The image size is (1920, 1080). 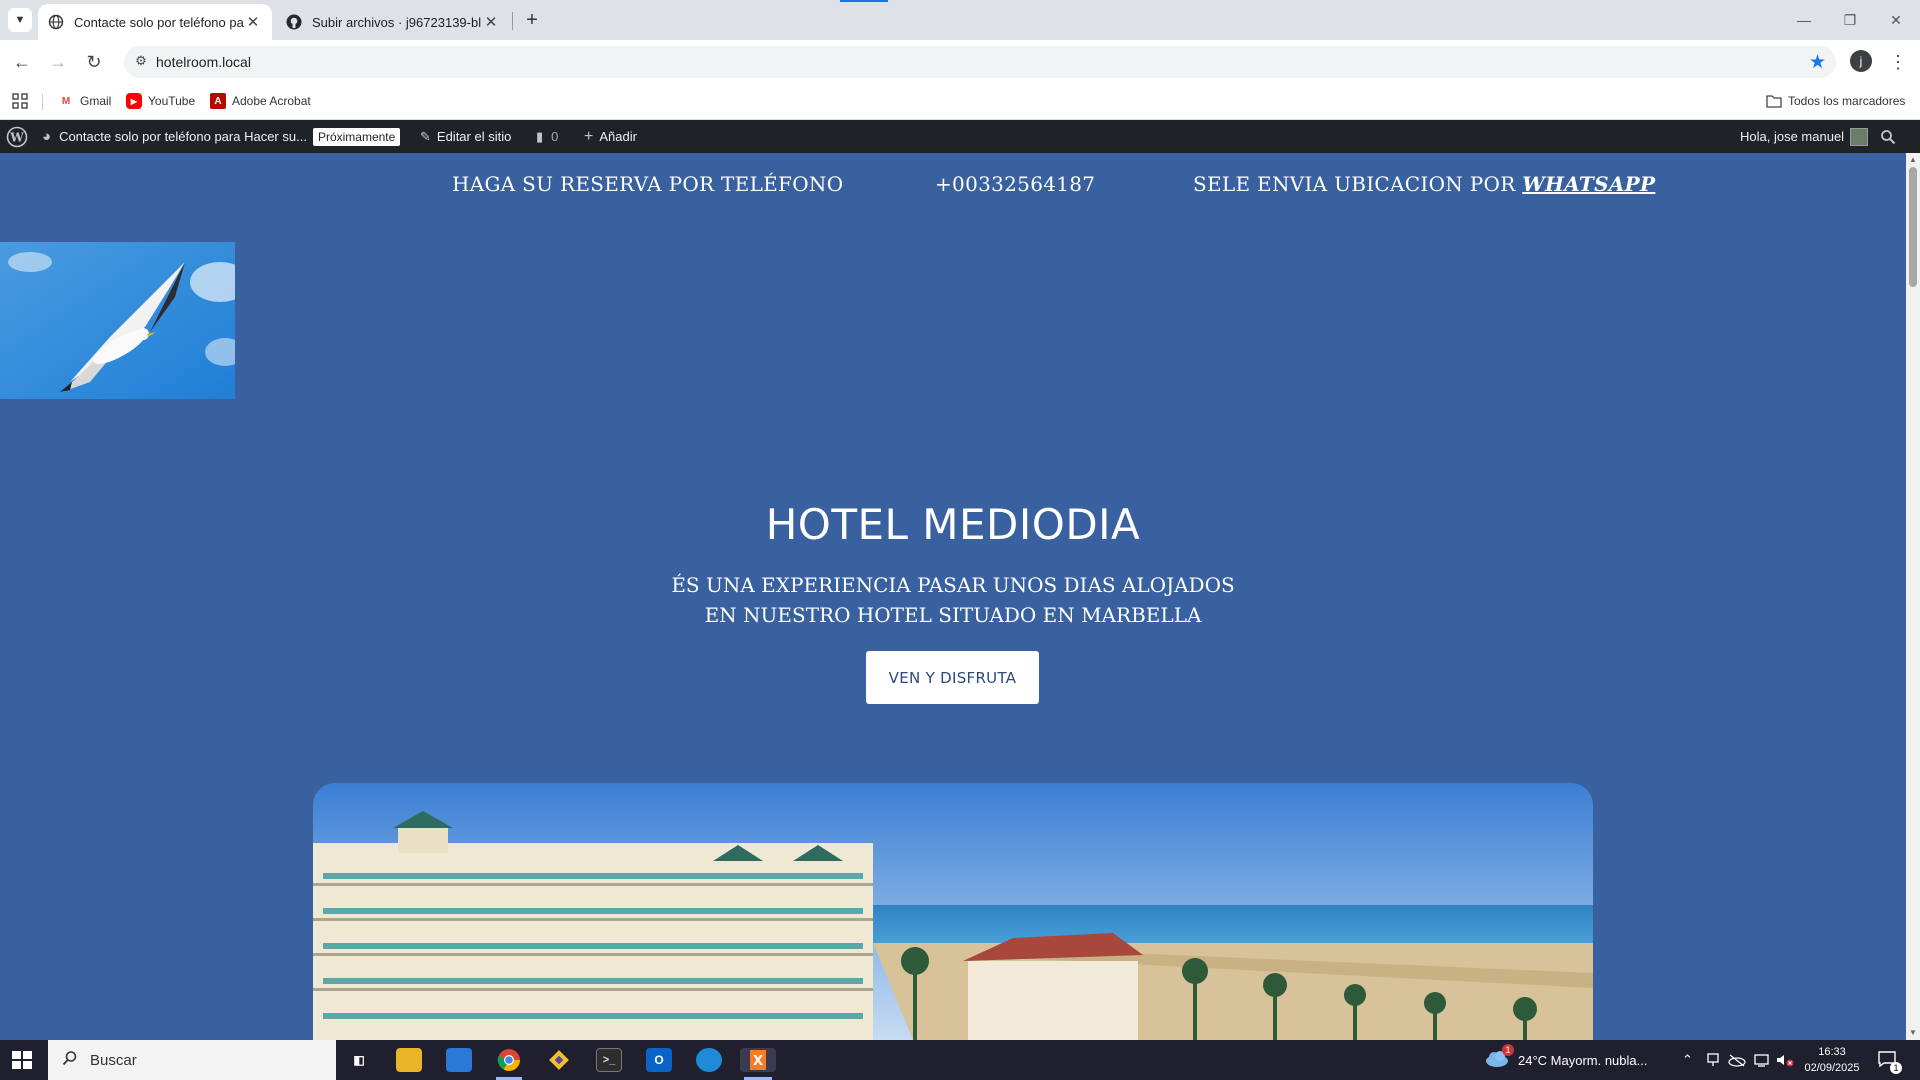 What do you see at coordinates (474, 136) in the screenshot?
I see `edit-site-label: Editar el sitio` at bounding box center [474, 136].